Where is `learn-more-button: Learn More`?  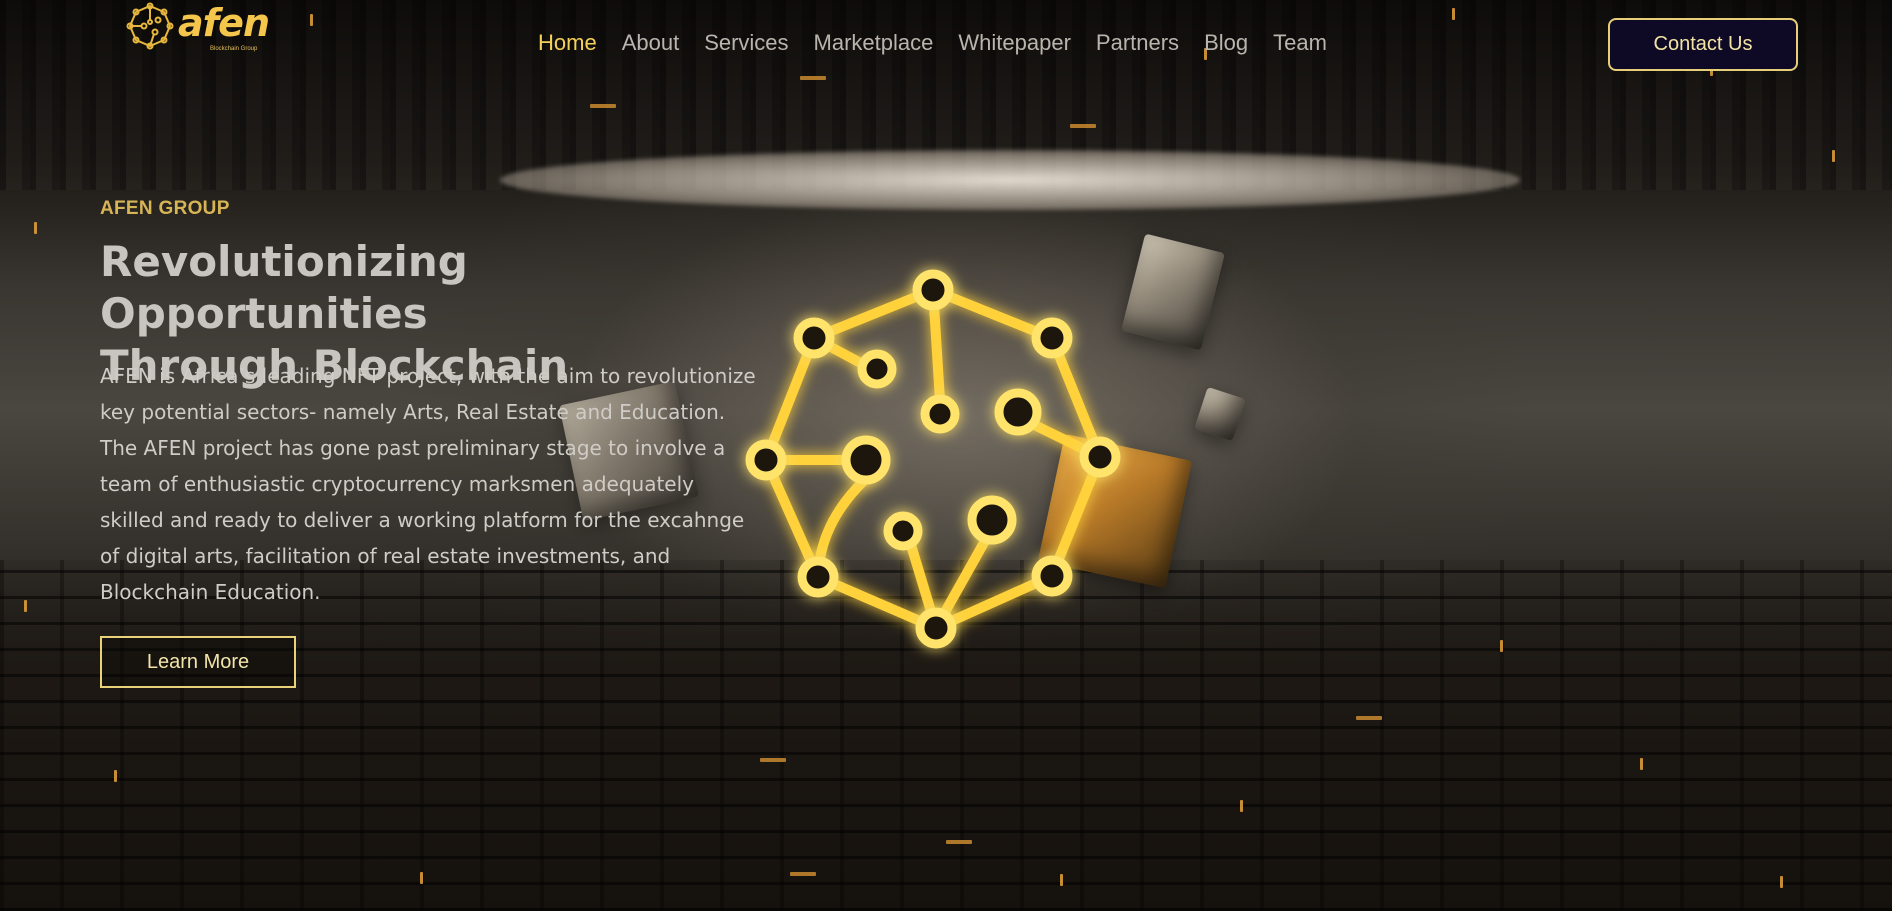
learn-more-button: Learn More is located at coordinates (198, 662).